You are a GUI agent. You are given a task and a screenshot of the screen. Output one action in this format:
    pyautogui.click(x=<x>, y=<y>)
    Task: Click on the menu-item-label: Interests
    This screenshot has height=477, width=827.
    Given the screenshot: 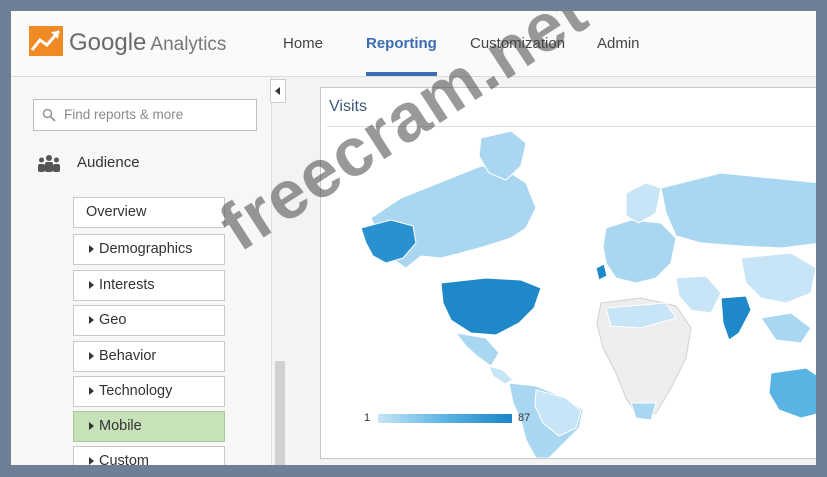 What is the action you would take?
    pyautogui.click(x=127, y=285)
    